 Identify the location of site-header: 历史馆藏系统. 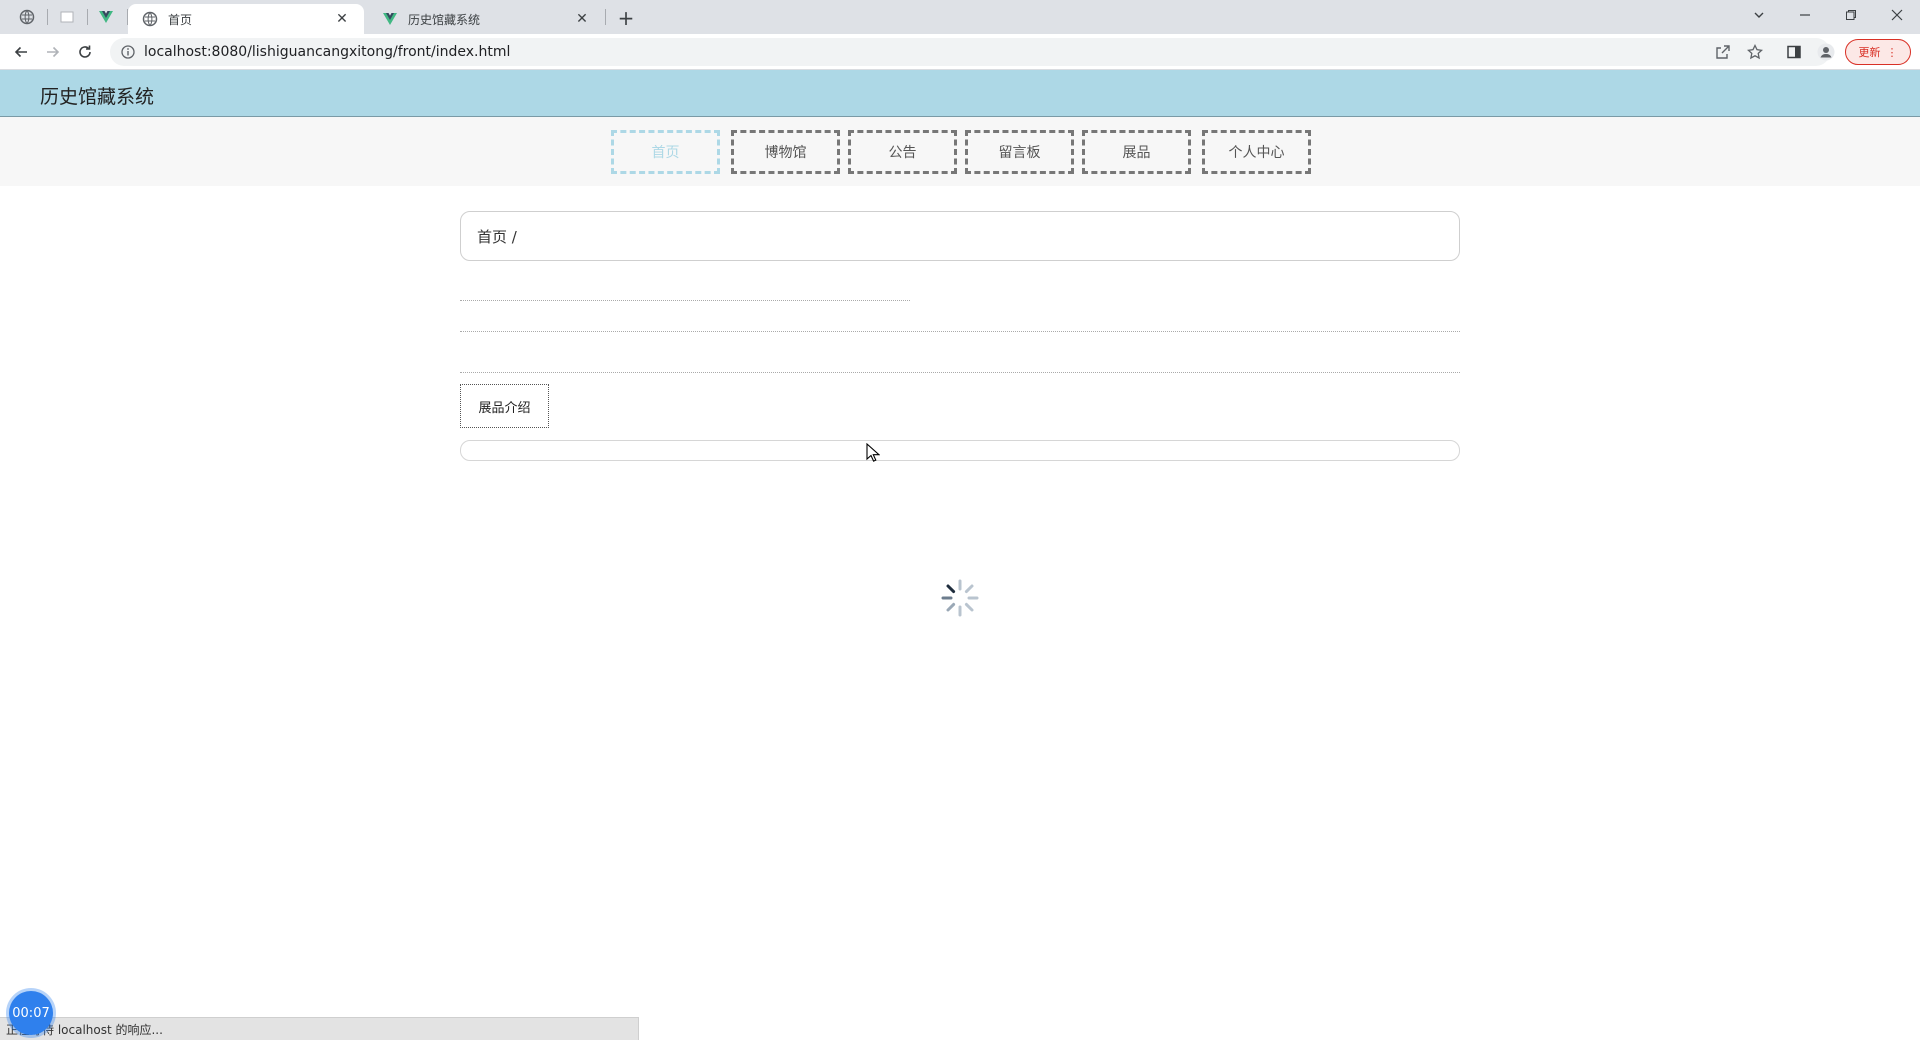
(960, 93).